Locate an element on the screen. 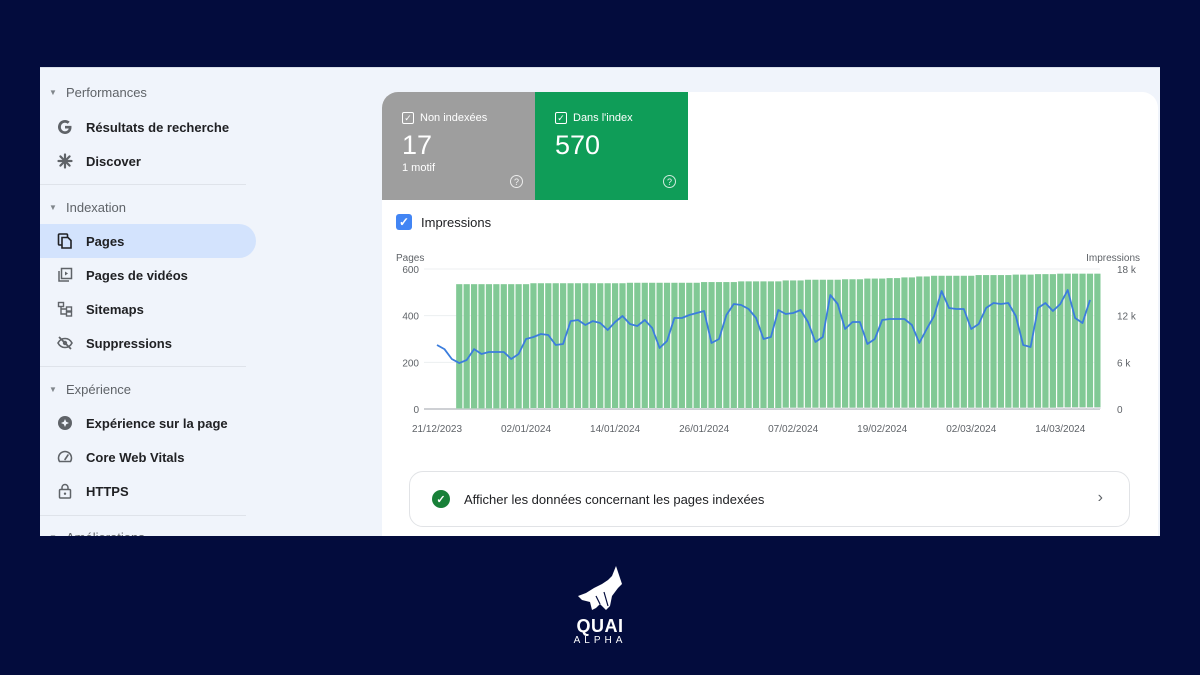 The image size is (1200, 675). sidebar-item-pages: Pages is located at coordinates (148, 241).